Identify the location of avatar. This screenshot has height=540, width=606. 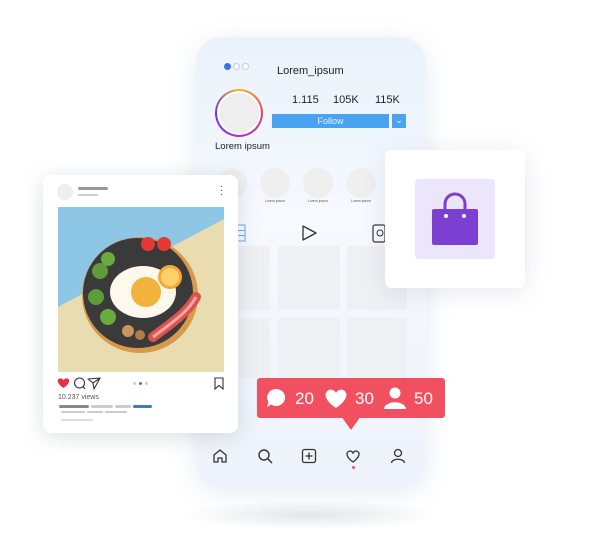
(239, 113).